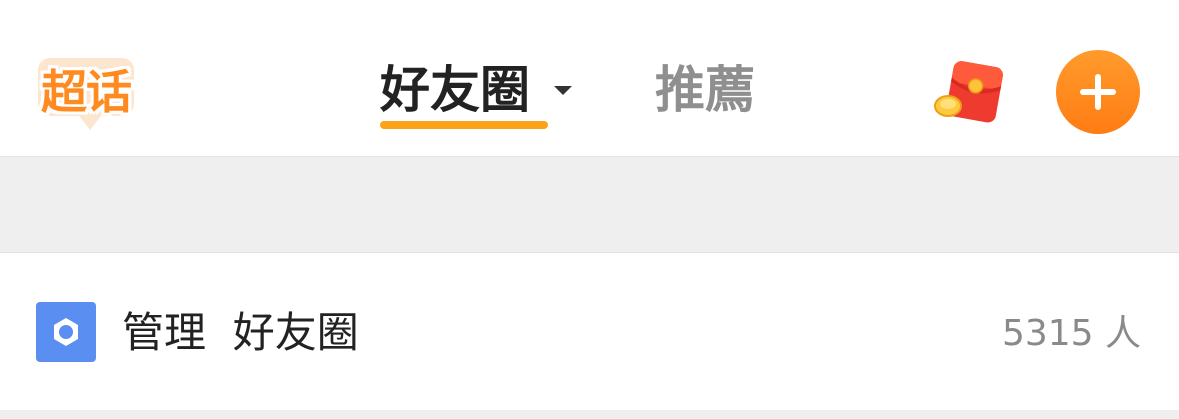 Image resolution: width=1179 pixels, height=419 pixels. I want to click on add-button, so click(1098, 92).